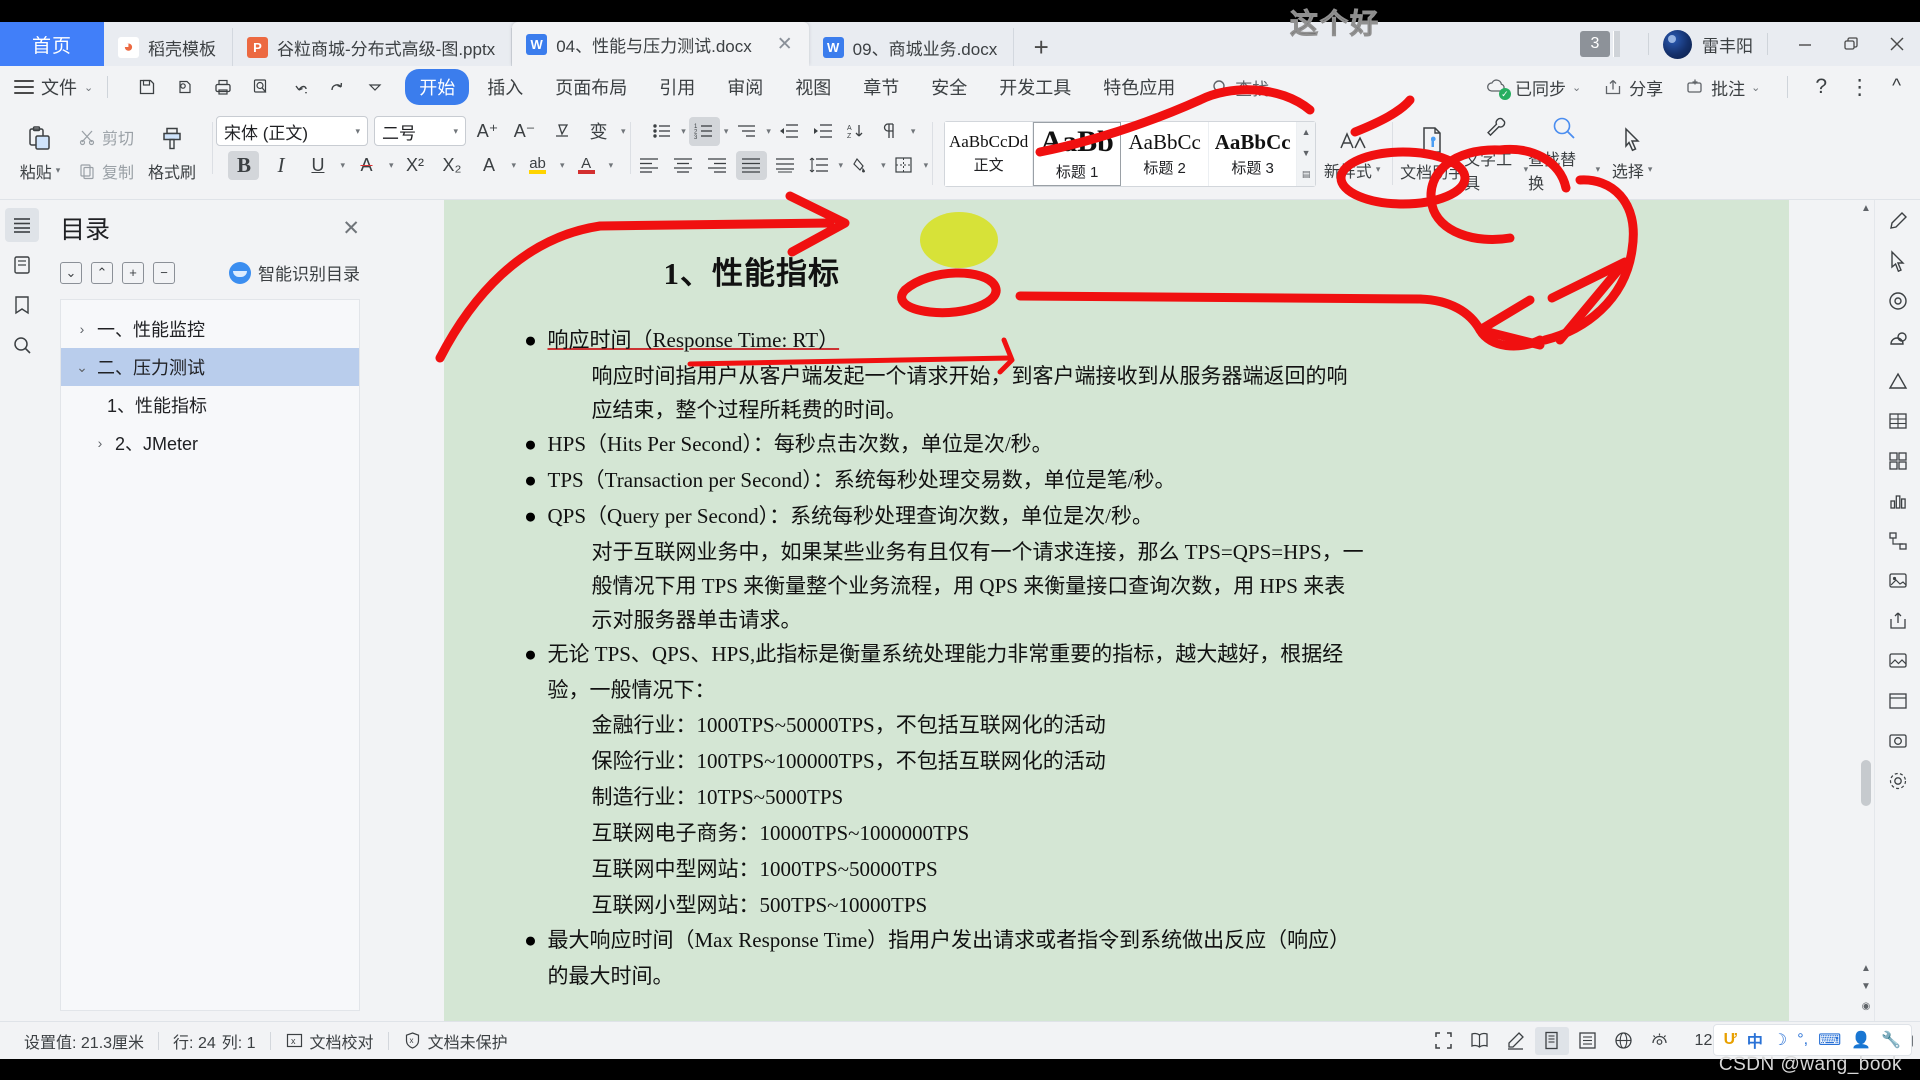  I want to click on tab-pptx: P 谷粒商城-分布式高级-图.pptx, so click(373, 47).